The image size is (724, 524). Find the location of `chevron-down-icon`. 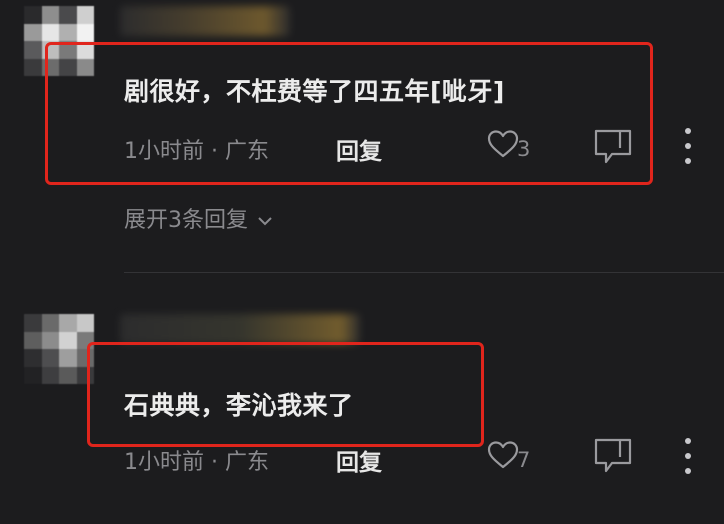

chevron-down-icon is located at coordinates (265, 221).